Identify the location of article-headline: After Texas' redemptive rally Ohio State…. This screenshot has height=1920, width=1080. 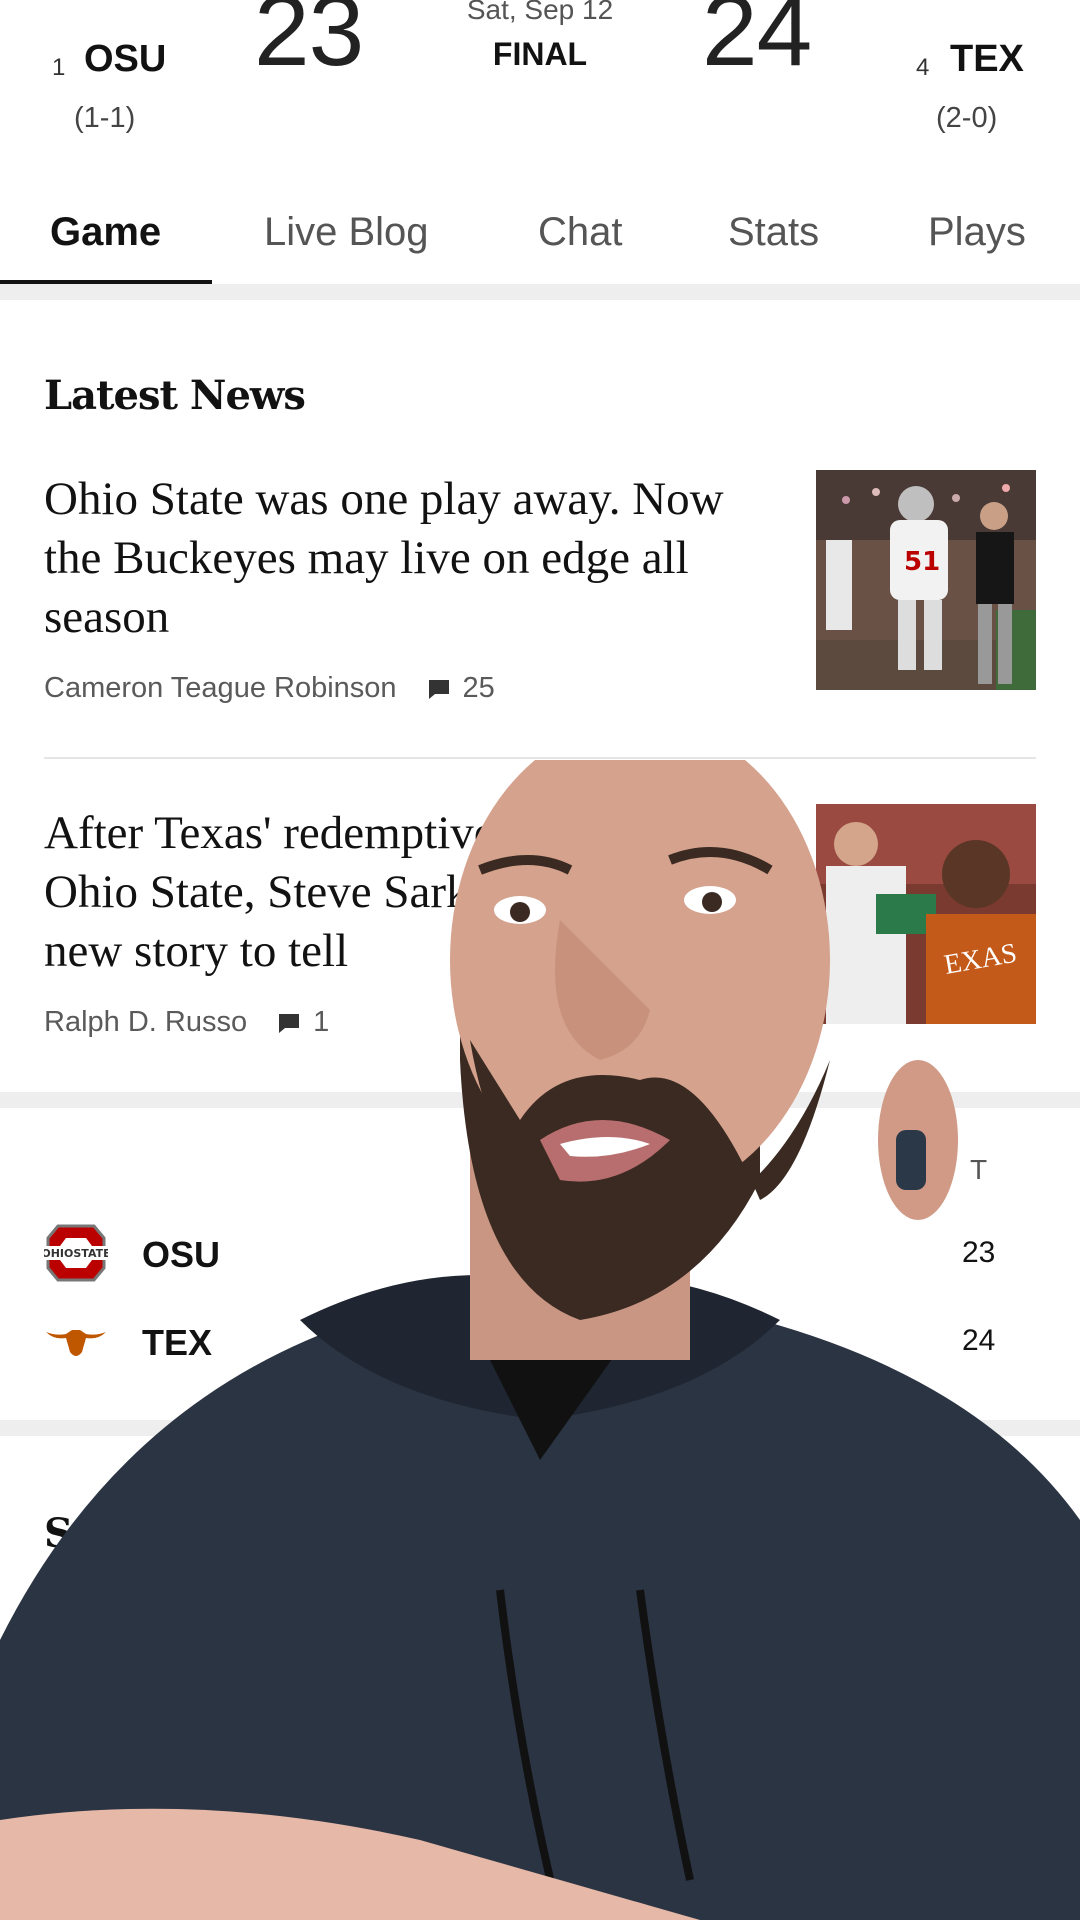
(404, 892).